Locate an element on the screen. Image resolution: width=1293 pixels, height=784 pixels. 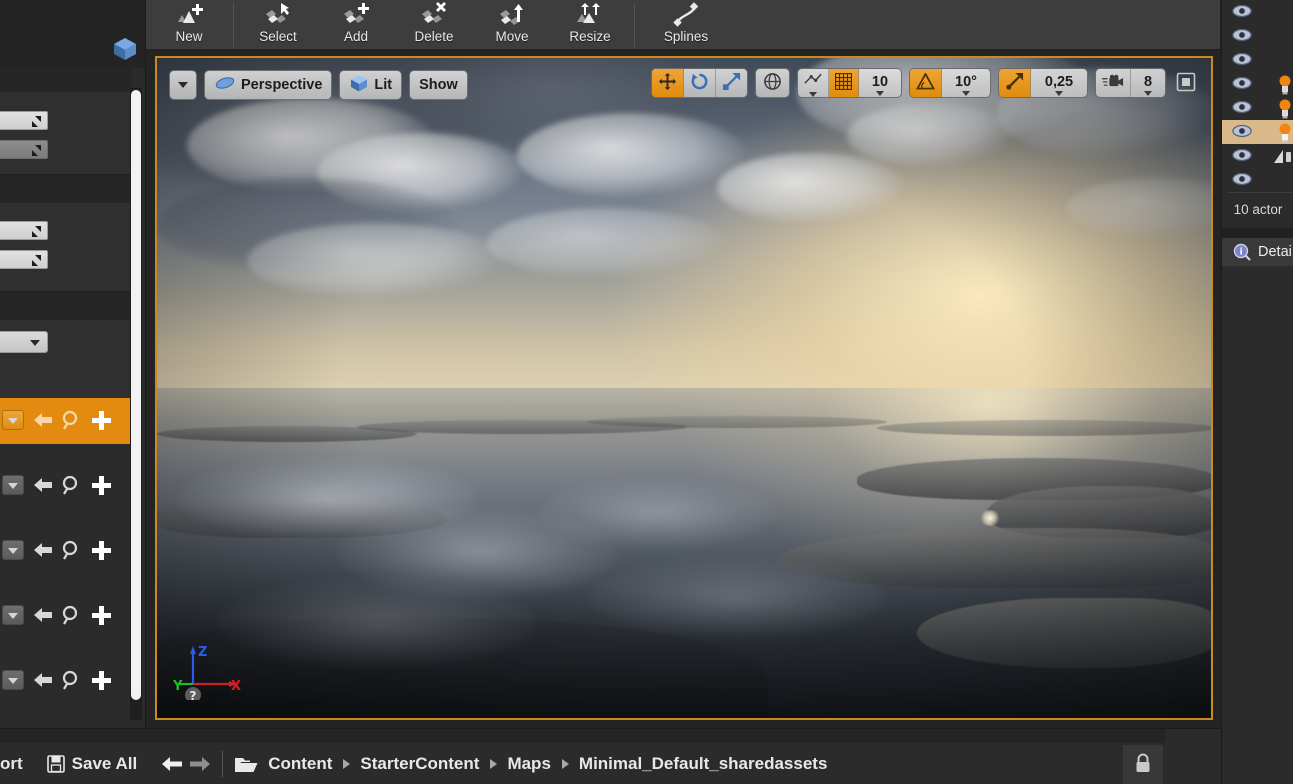
scale-snap-group: 0,25 is located at coordinates (1043, 83).